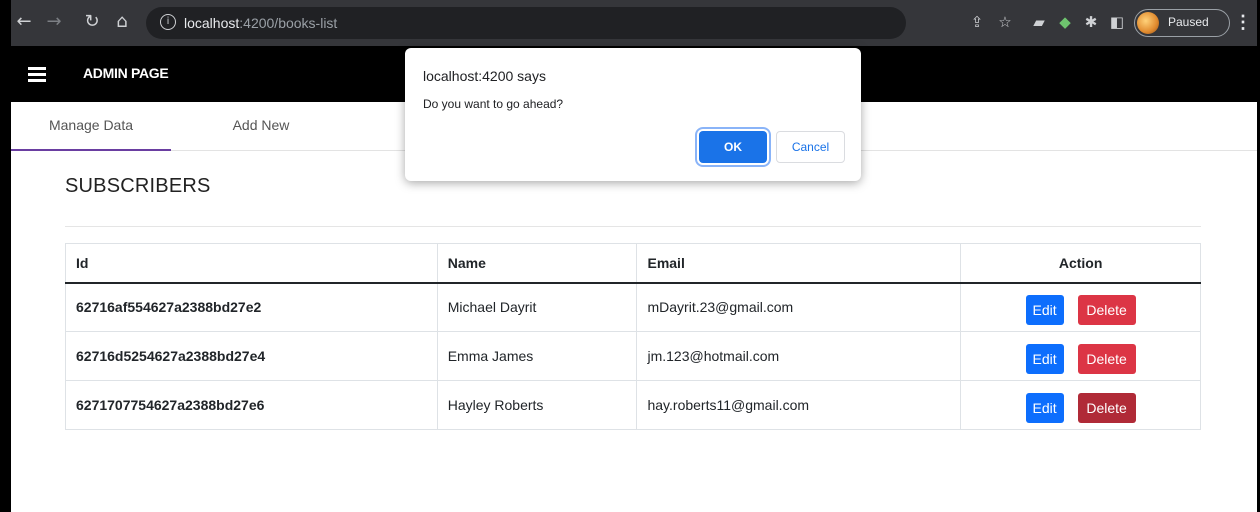  Describe the element at coordinates (537, 307) in the screenshot. I see `cell-name: Michael Dayrit` at that location.